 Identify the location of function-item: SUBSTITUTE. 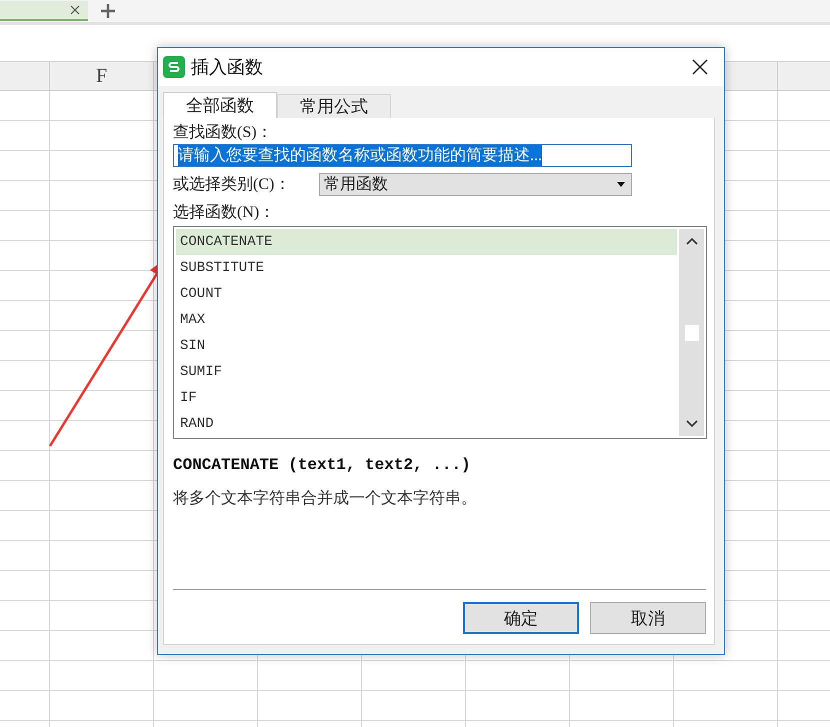
(426, 268).